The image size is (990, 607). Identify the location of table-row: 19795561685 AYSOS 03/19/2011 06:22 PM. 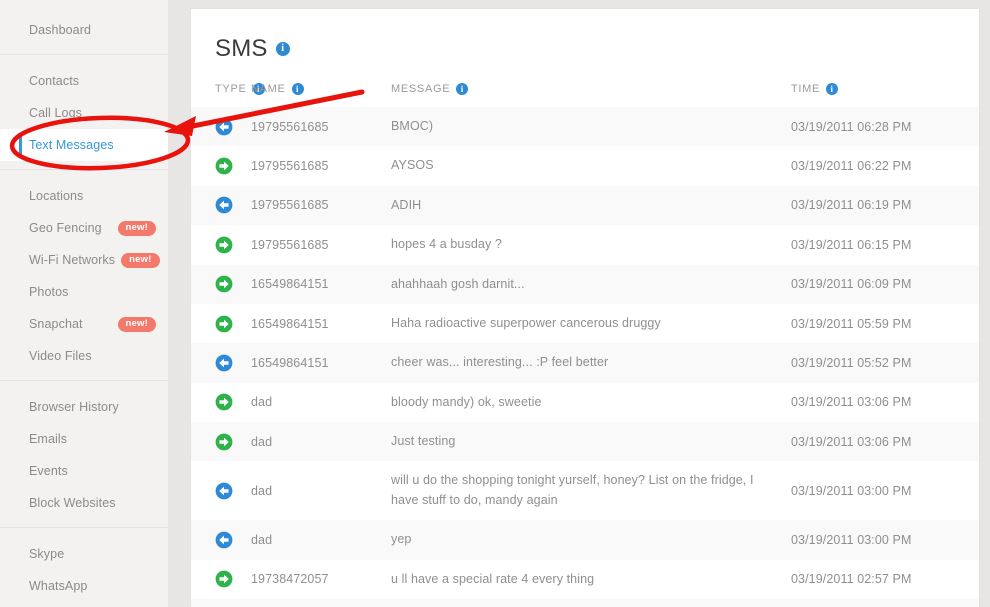
(585, 166).